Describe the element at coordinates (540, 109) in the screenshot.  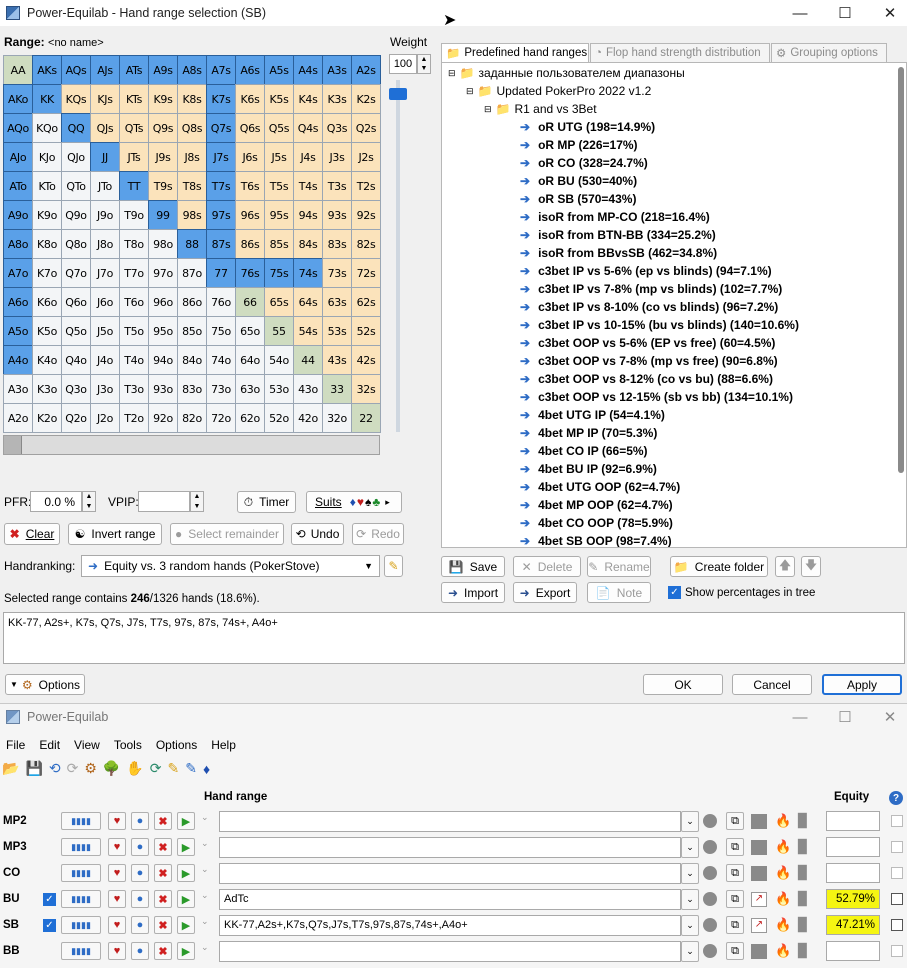
I see `tree-subgroup: ⊟ 📁 R1 and vs 3Bet` at that location.